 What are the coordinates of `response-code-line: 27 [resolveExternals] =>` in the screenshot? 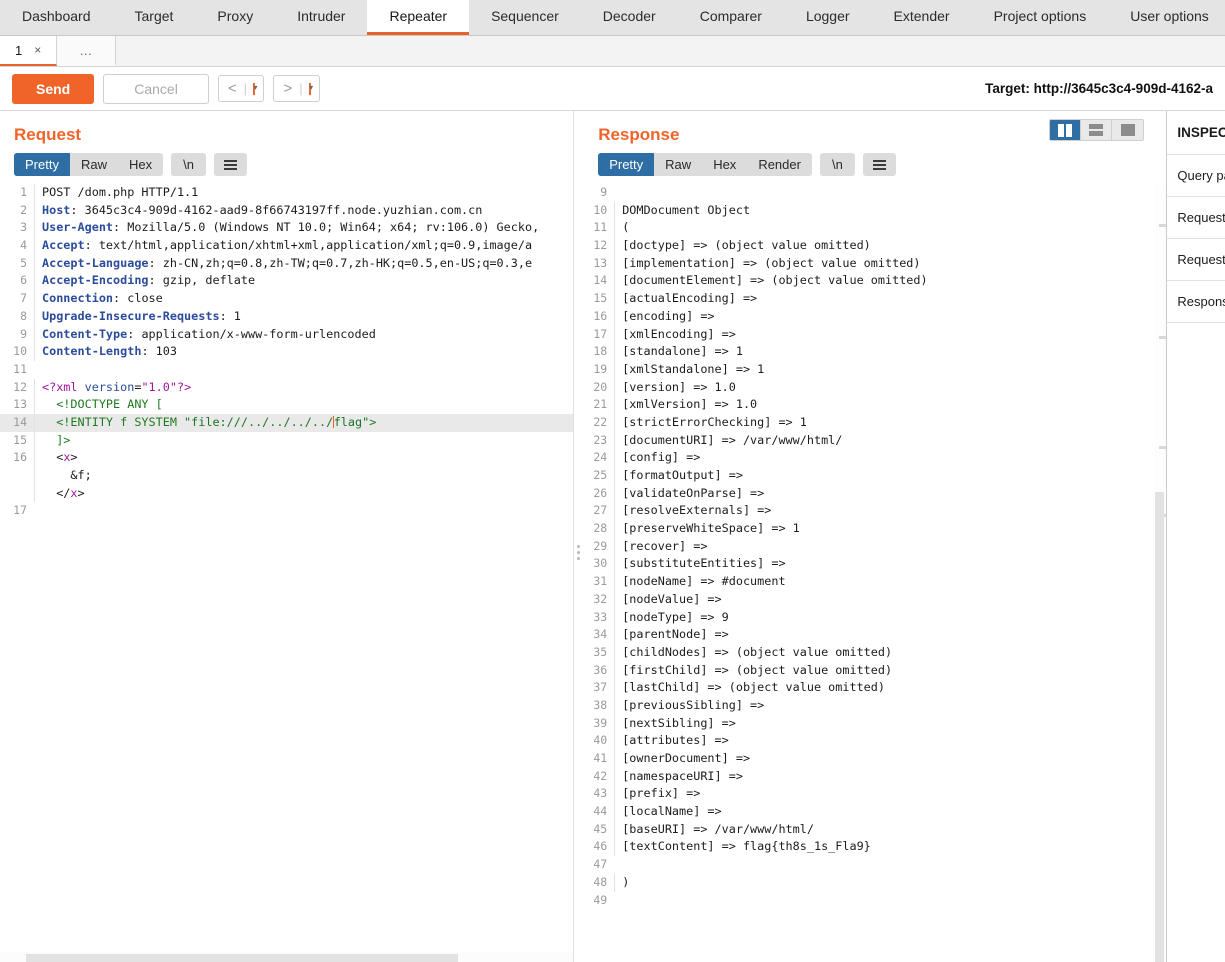 It's located at (874, 511).